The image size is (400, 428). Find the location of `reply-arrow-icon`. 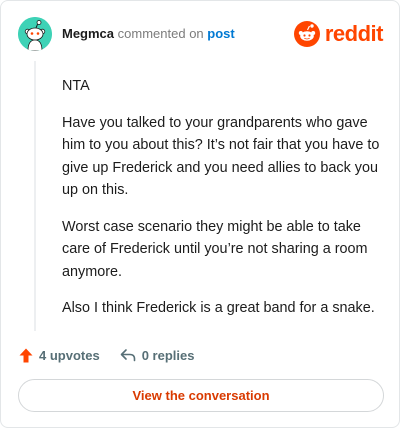

reply-arrow-icon is located at coordinates (127, 355).